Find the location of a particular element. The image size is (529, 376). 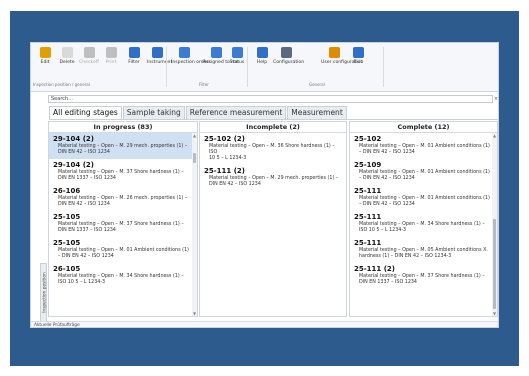

configuration-button: Configuration is located at coordinates (289, 56).